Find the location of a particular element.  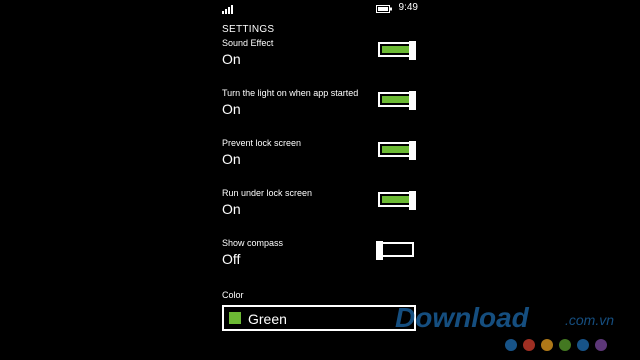

setting-label: Prevent lock screen is located at coordinates (262, 143).